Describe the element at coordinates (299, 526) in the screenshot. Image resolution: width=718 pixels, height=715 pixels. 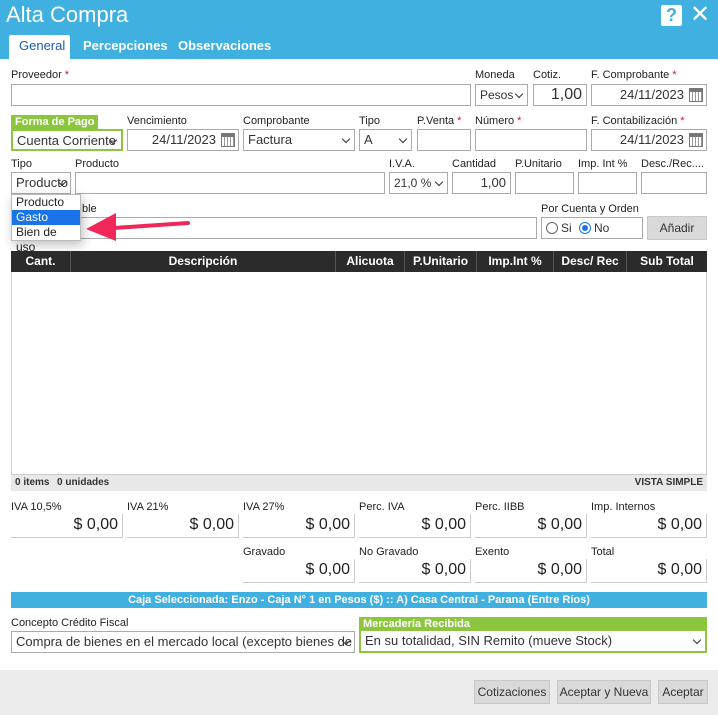
I see `iva27-value: $ 0,00` at that location.